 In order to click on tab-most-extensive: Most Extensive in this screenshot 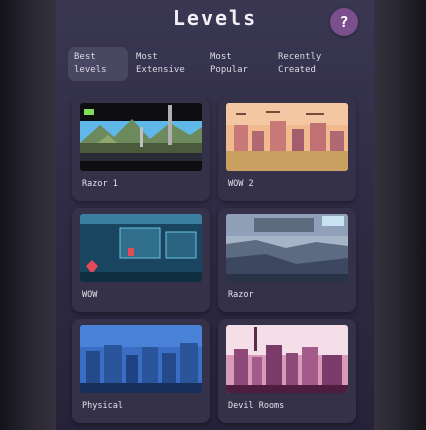, I will do `click(163, 64)`.